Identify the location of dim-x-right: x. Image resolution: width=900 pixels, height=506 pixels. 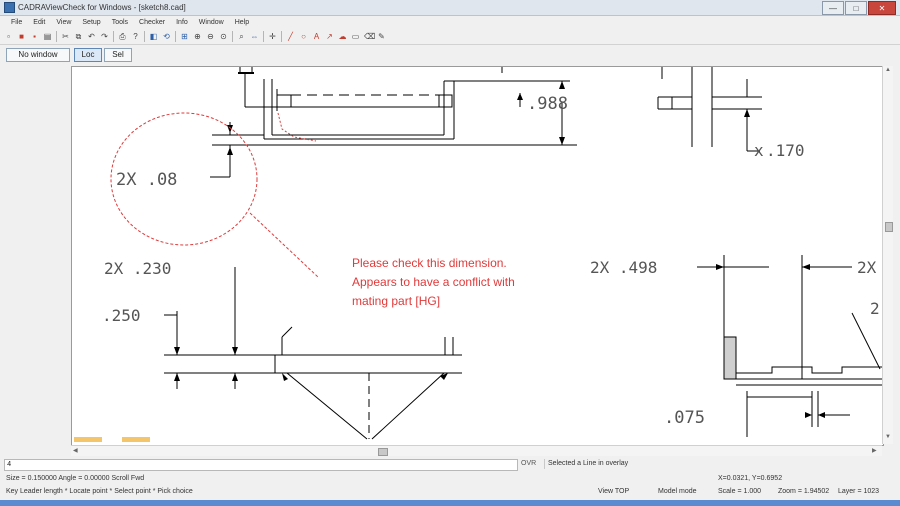
(759, 150).